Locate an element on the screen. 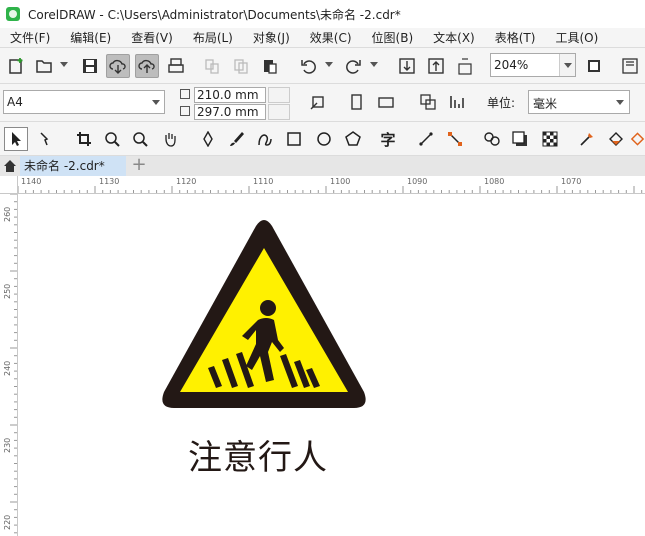 The height and width of the screenshot is (536, 645). home-icon is located at coordinates (10, 166).